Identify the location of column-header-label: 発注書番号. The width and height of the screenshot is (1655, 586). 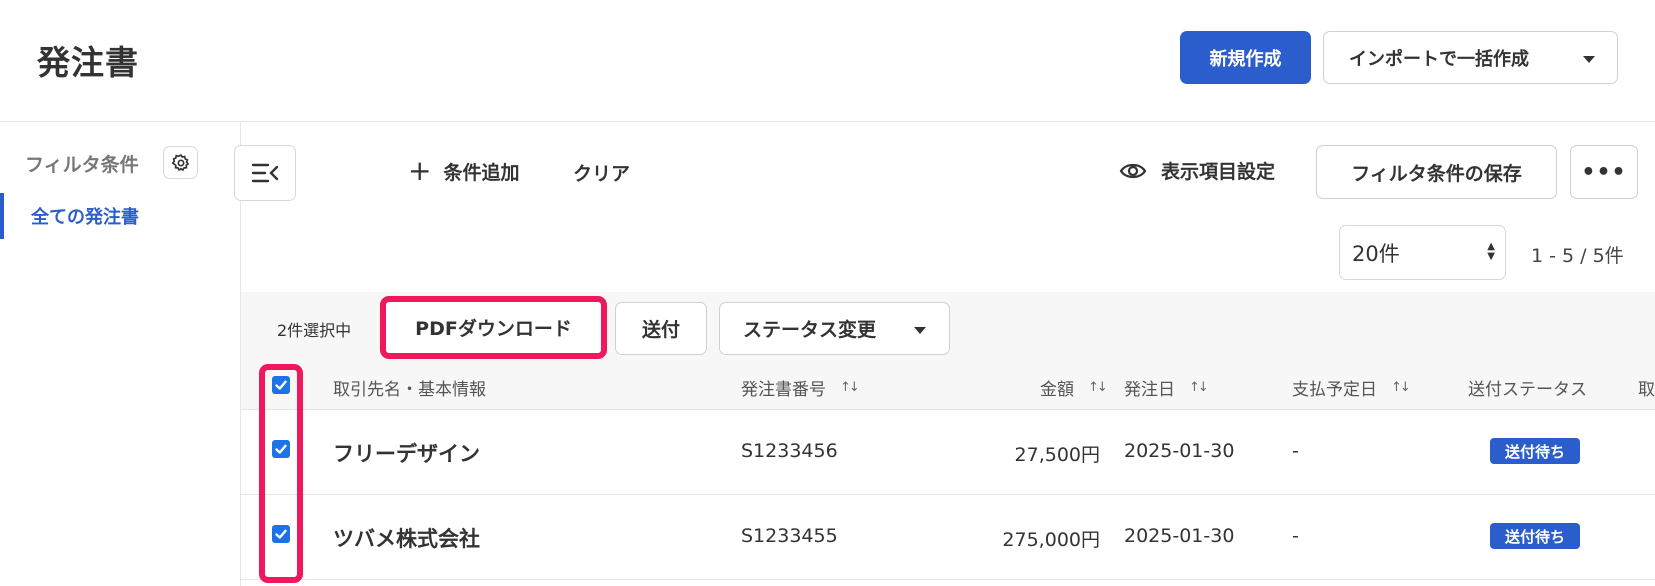
(783, 390).